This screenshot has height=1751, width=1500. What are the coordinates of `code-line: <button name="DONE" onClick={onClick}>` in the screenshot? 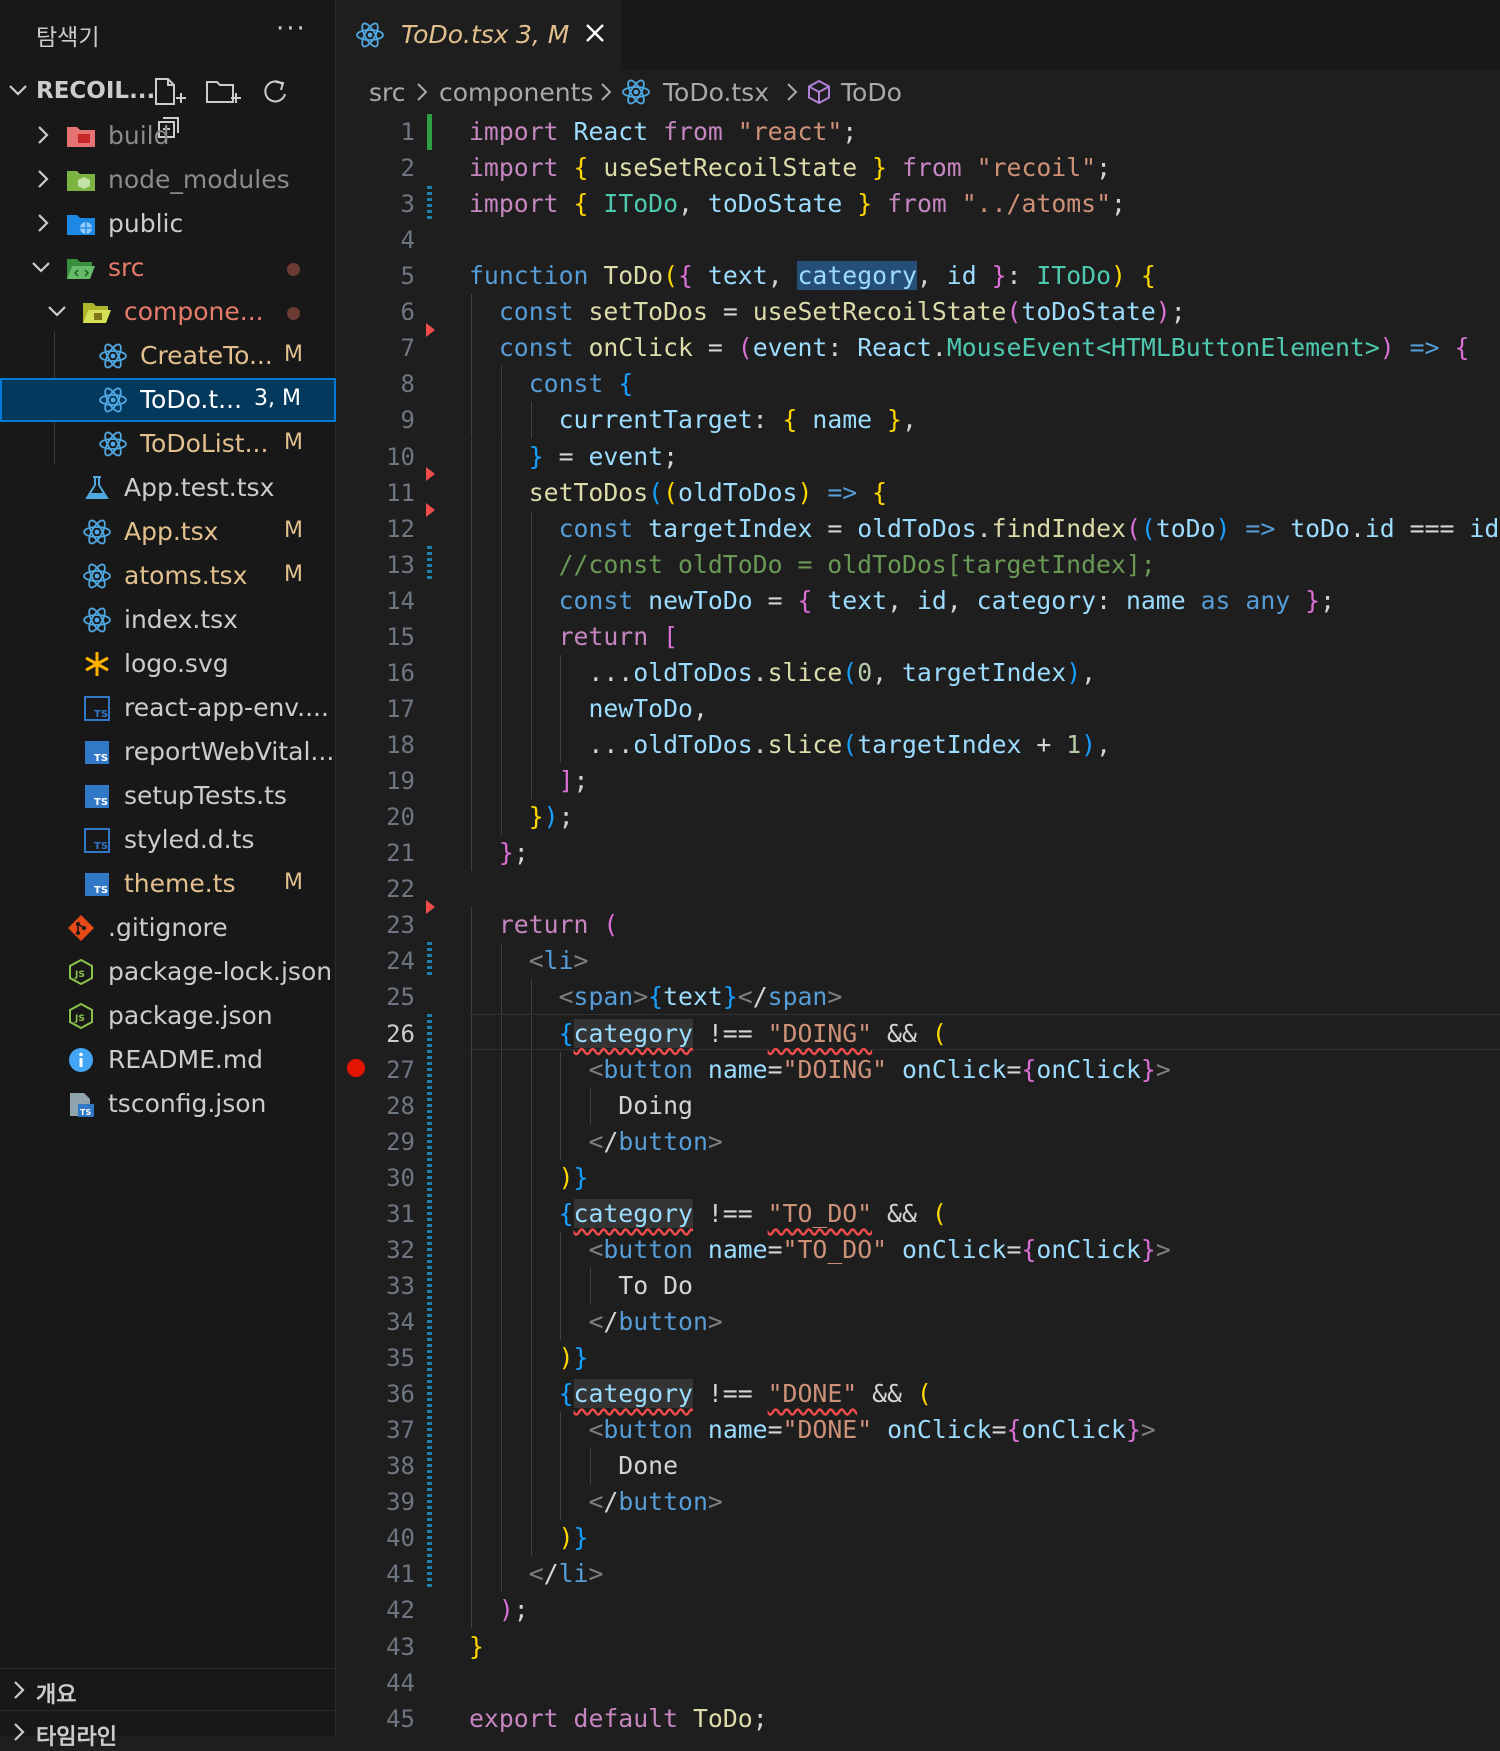 It's located at (872, 1430).